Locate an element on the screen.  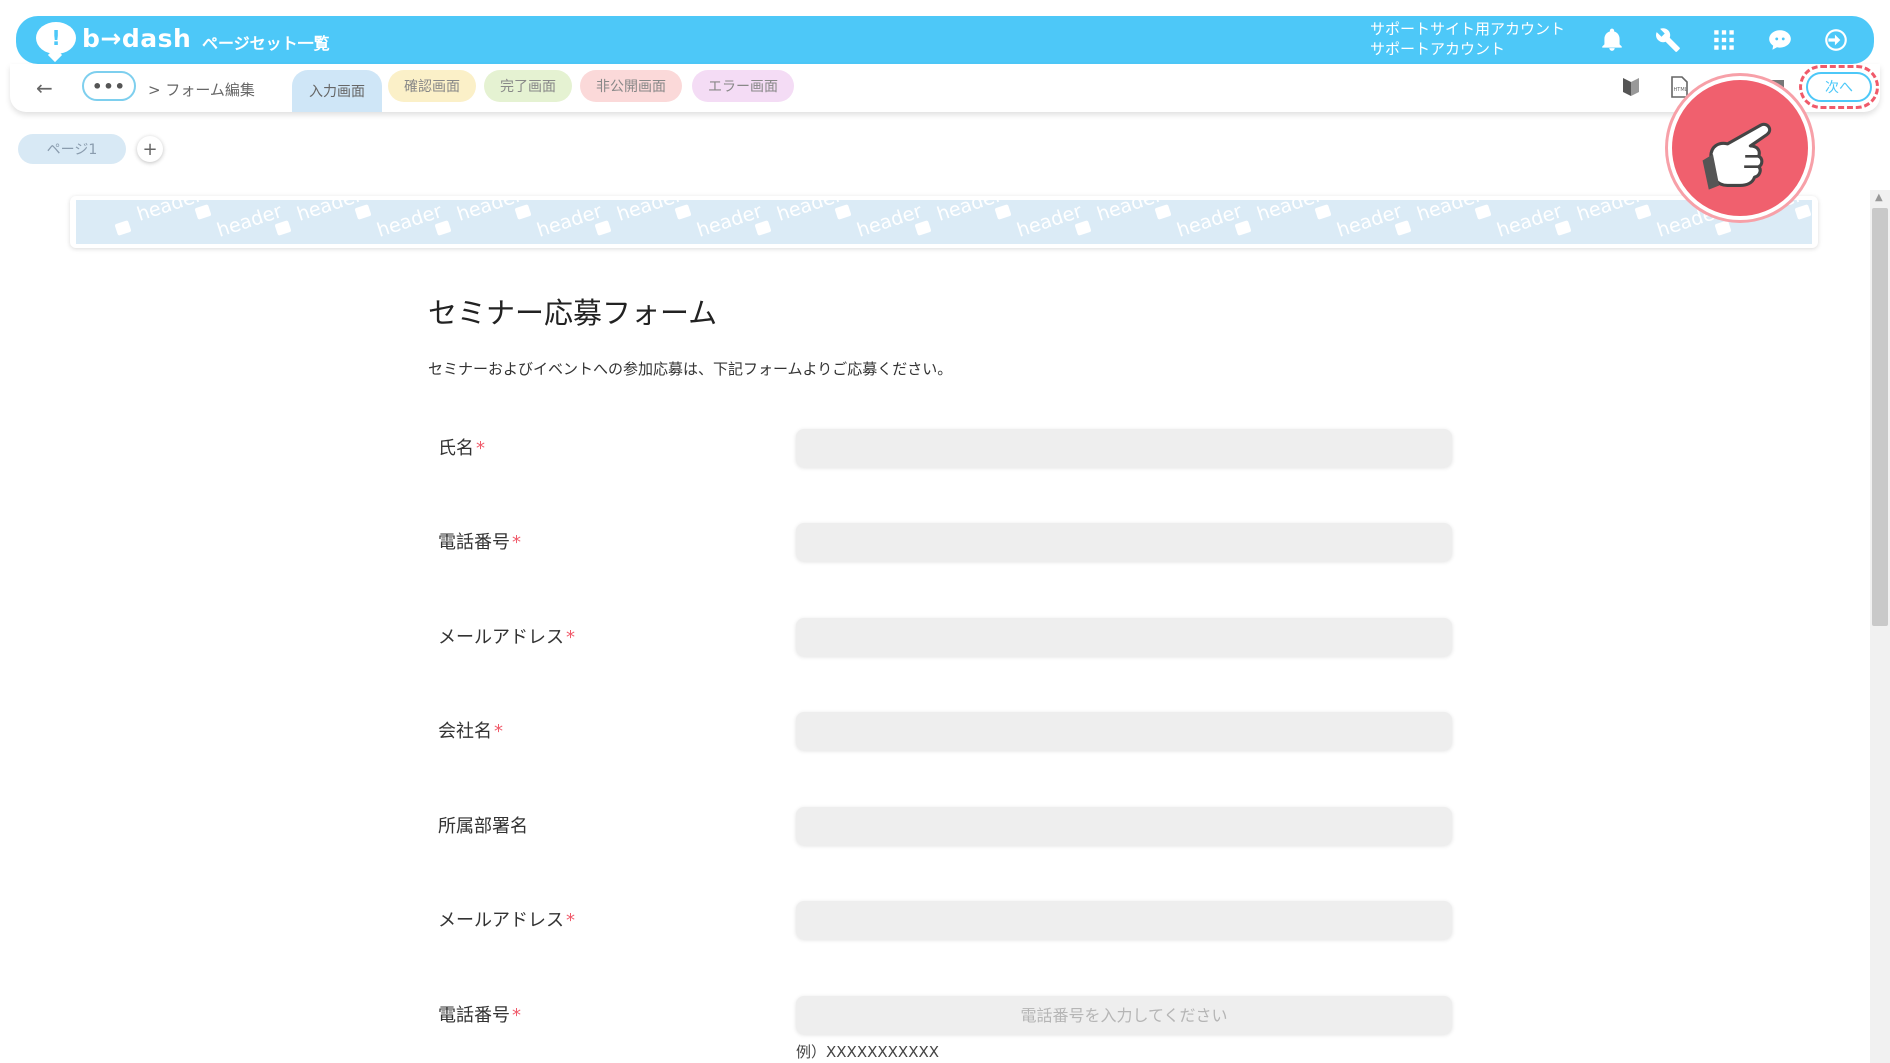
tab-confirm-screen: 確認画面 is located at coordinates (432, 86).